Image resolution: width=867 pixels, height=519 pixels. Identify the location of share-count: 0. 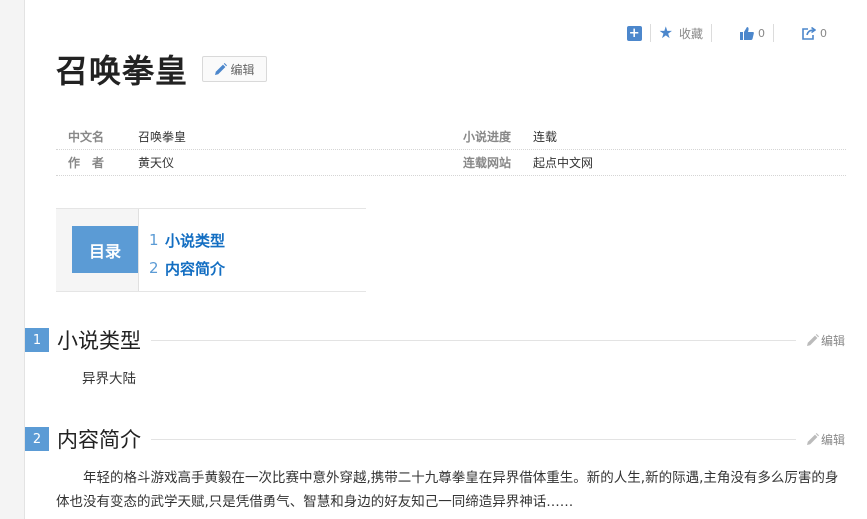
(823, 33).